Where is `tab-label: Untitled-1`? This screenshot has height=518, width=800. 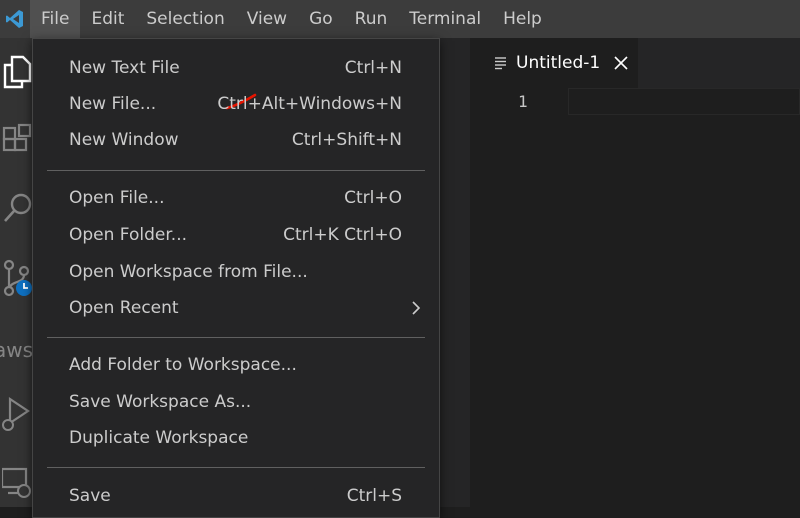 tab-label: Untitled-1 is located at coordinates (558, 63).